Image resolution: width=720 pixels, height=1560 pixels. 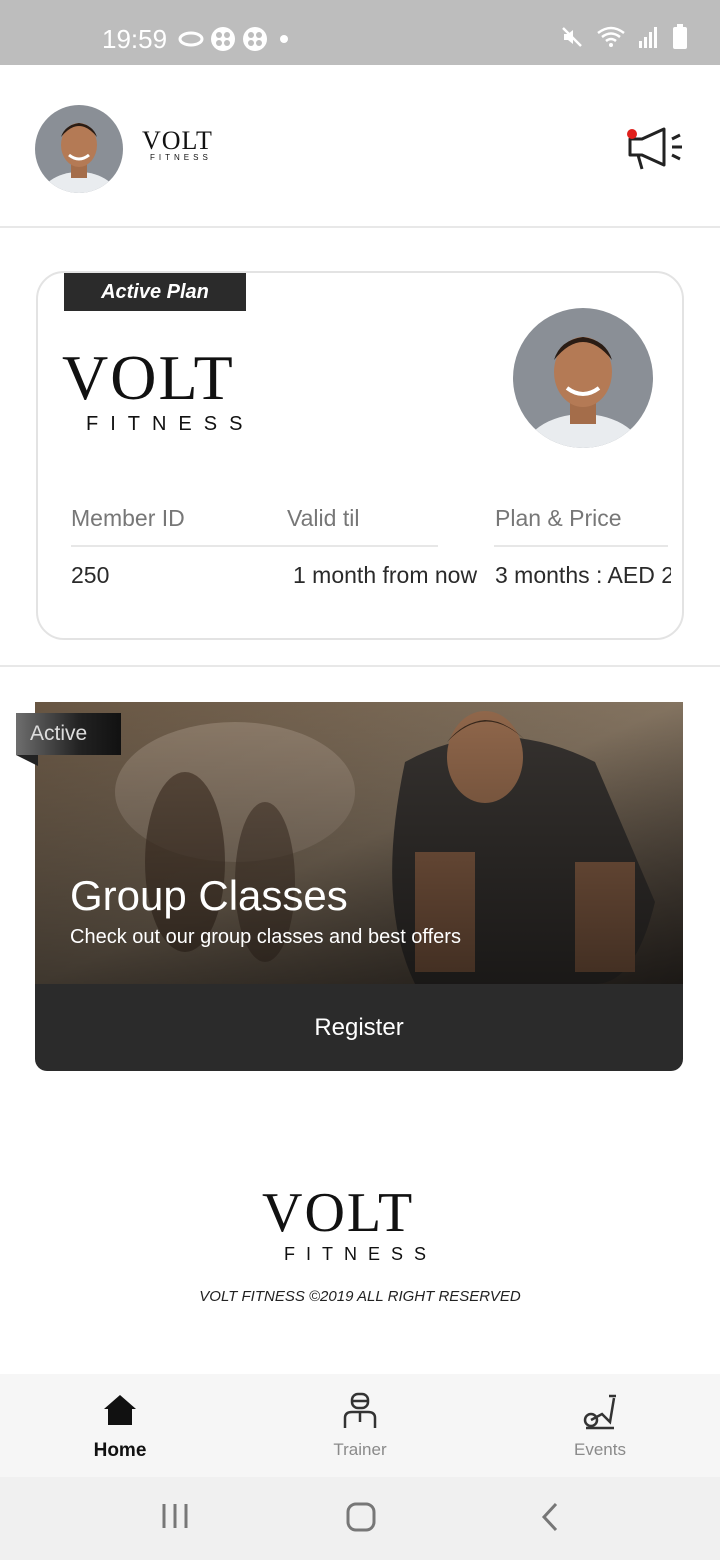 What do you see at coordinates (360, 146) in the screenshot?
I see `app-header: VOLT FITNESS` at bounding box center [360, 146].